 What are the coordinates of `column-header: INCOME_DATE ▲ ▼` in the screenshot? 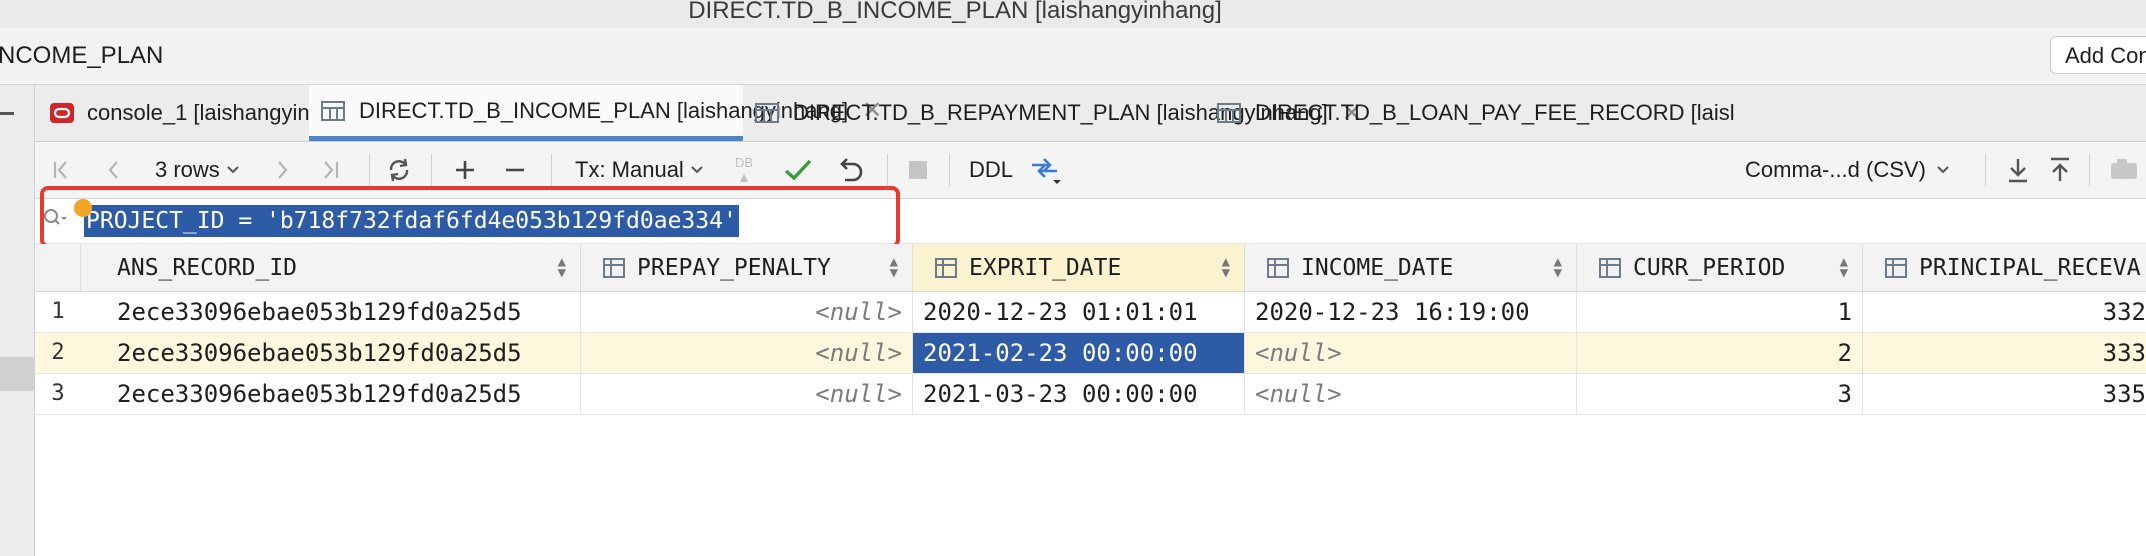 It's located at (1411, 268).